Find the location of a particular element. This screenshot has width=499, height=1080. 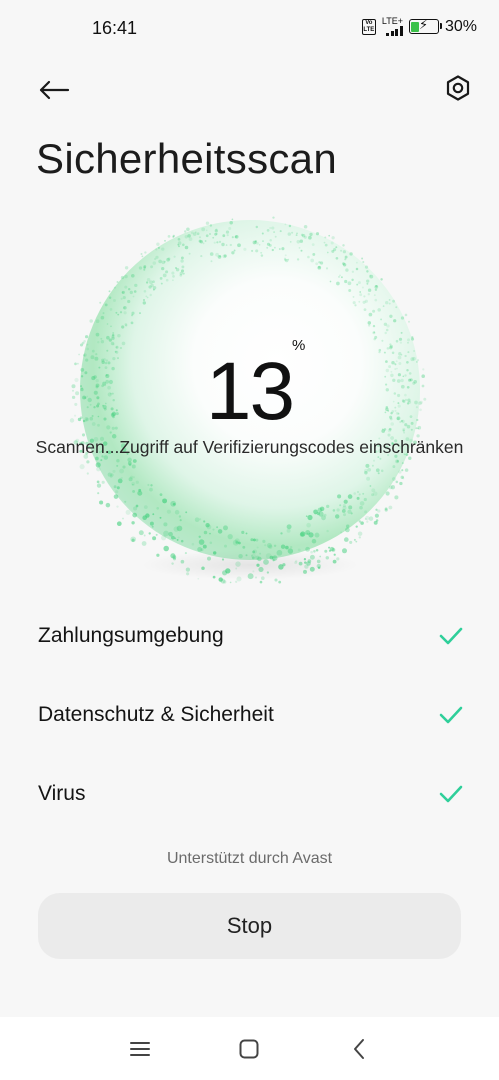

volte-icon: Vo LTE is located at coordinates (368, 26).